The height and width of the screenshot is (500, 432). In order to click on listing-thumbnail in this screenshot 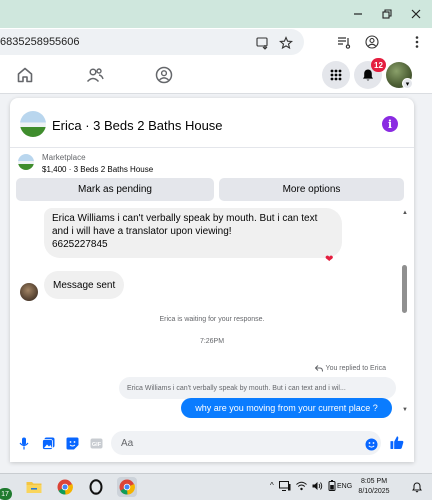, I will do `click(26, 162)`.